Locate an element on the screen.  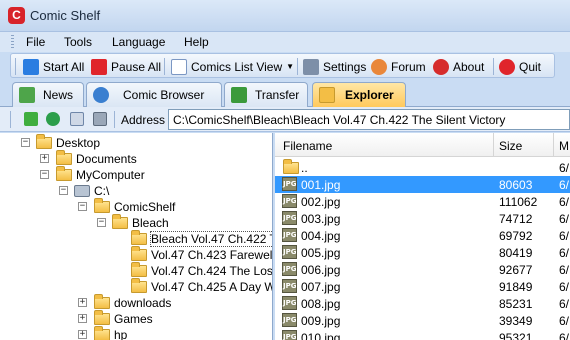
file-row: JPG 005.jpg 80419 6/ is located at coordinates (422, 252).